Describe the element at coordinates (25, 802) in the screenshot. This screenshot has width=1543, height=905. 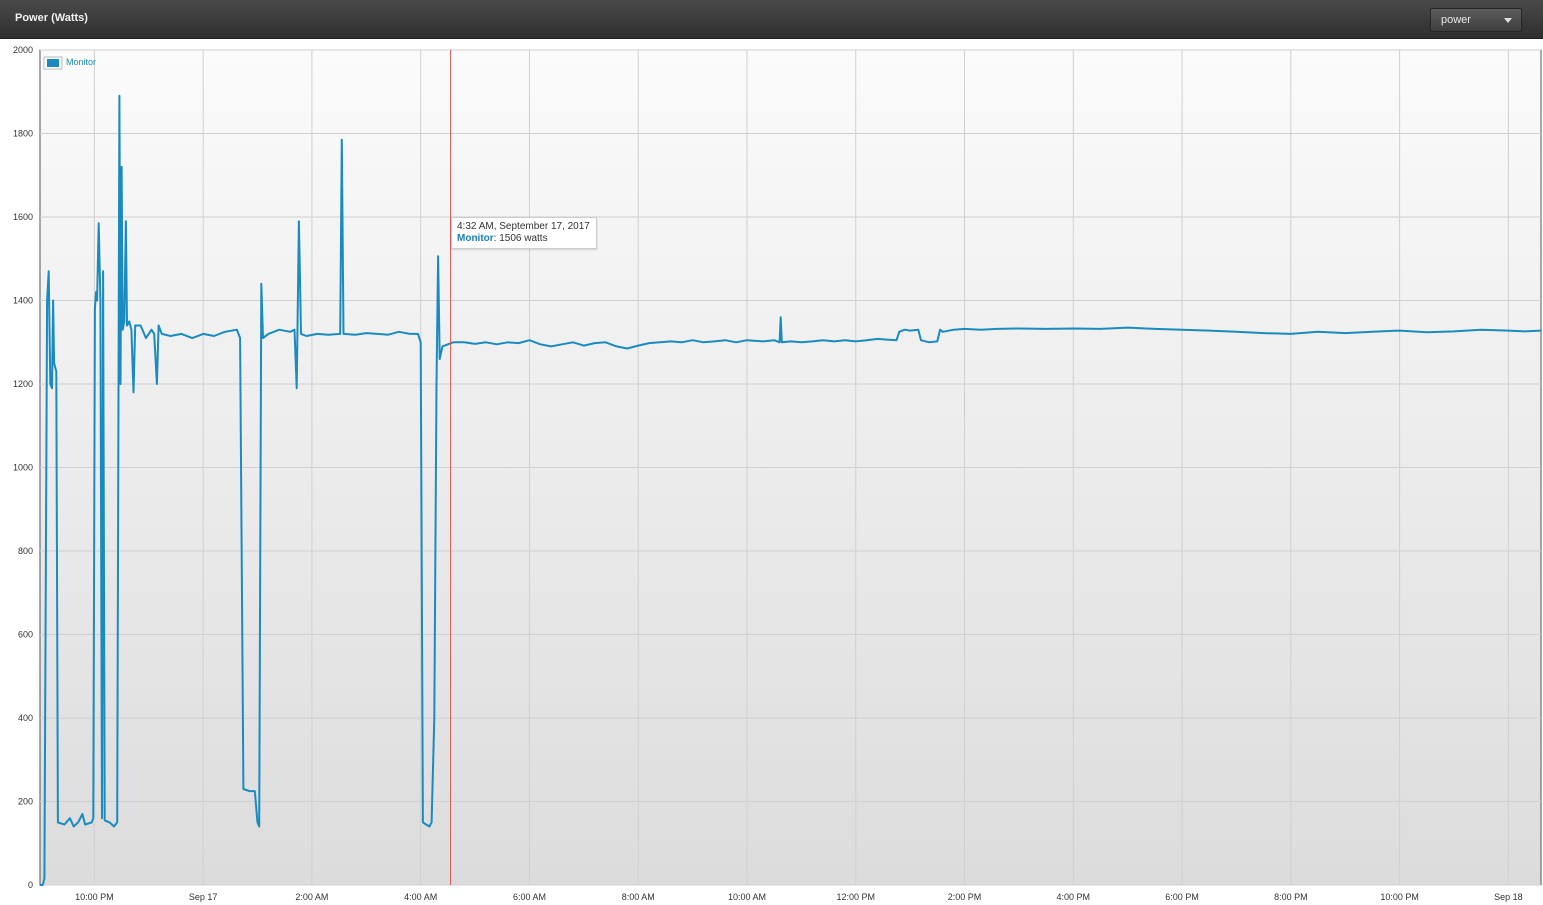
I see `y-tick-label: 200` at that location.